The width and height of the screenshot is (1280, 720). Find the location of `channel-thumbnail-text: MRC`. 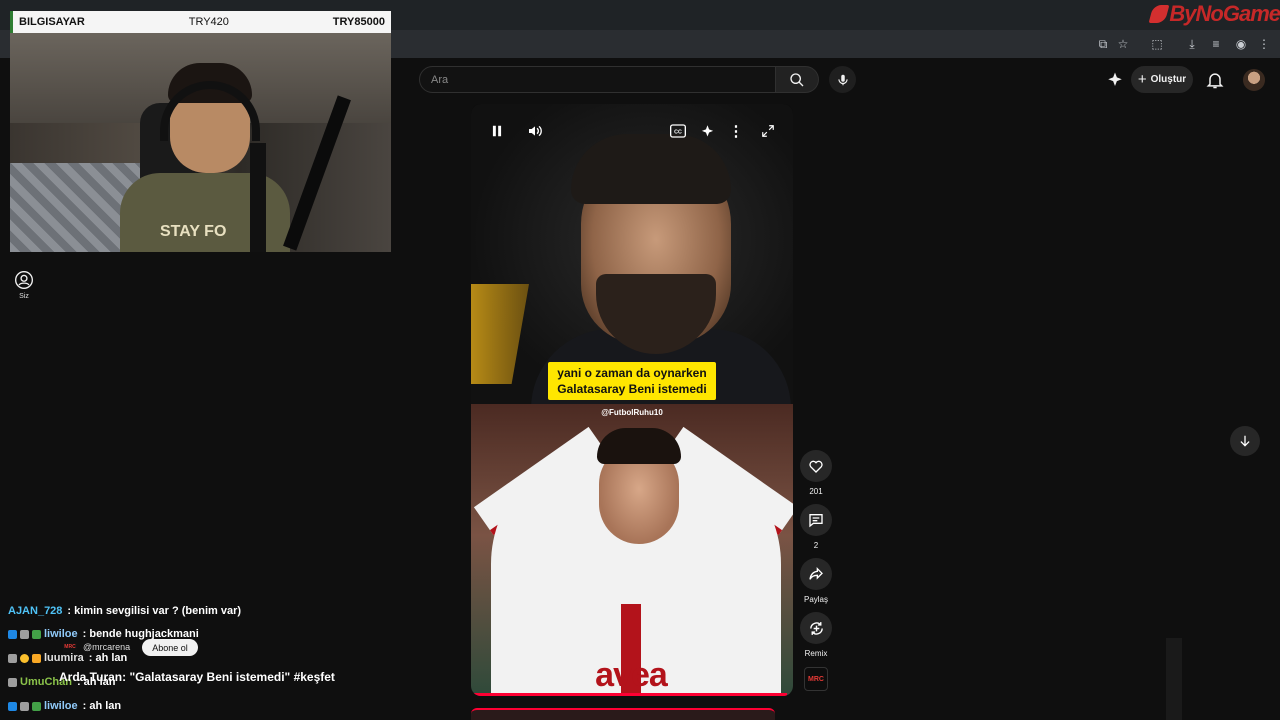

channel-thumbnail-text: MRC is located at coordinates (816, 679).